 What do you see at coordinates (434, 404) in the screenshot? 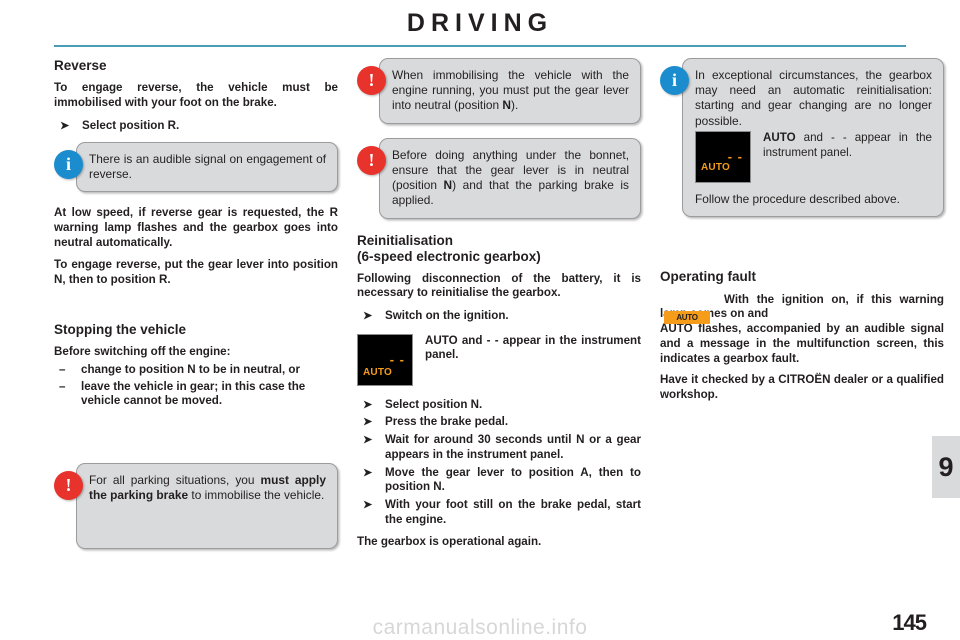
I see `step-text: Select position N.` at bounding box center [434, 404].